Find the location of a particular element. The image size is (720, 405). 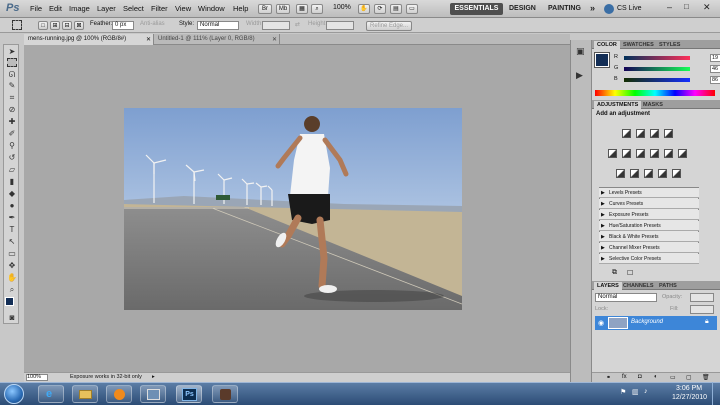

slider-b-value: 86 is located at coordinates (715, 80).